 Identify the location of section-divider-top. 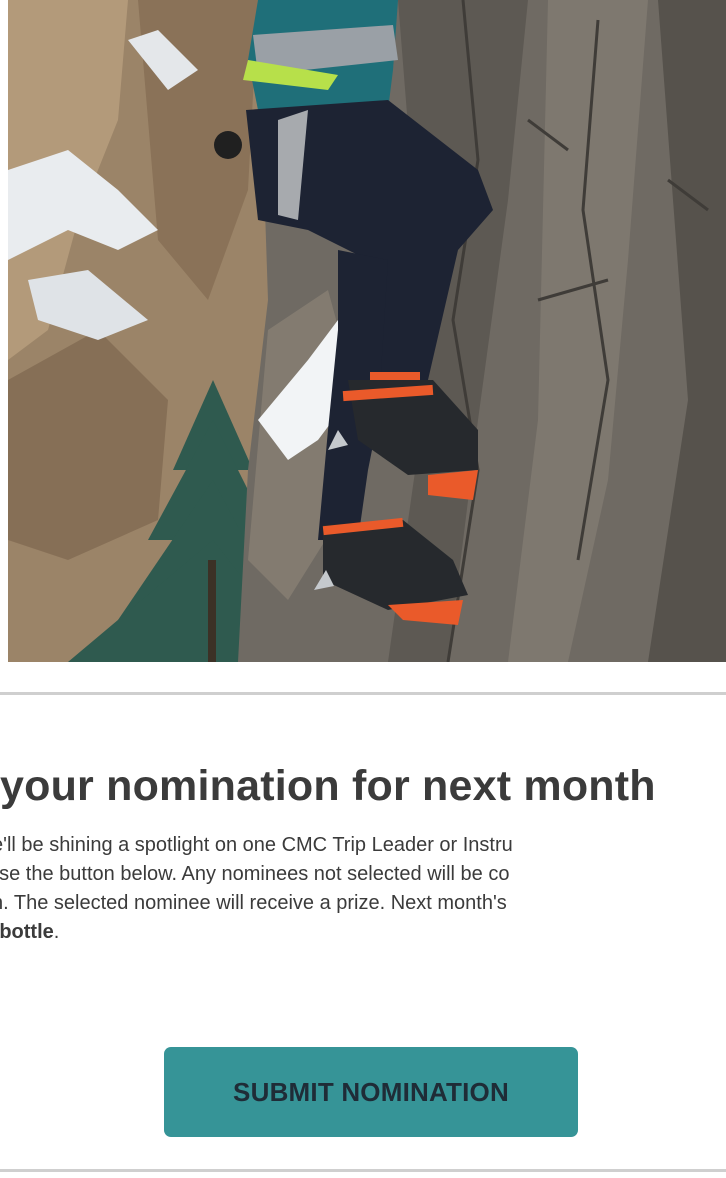
(363, 693).